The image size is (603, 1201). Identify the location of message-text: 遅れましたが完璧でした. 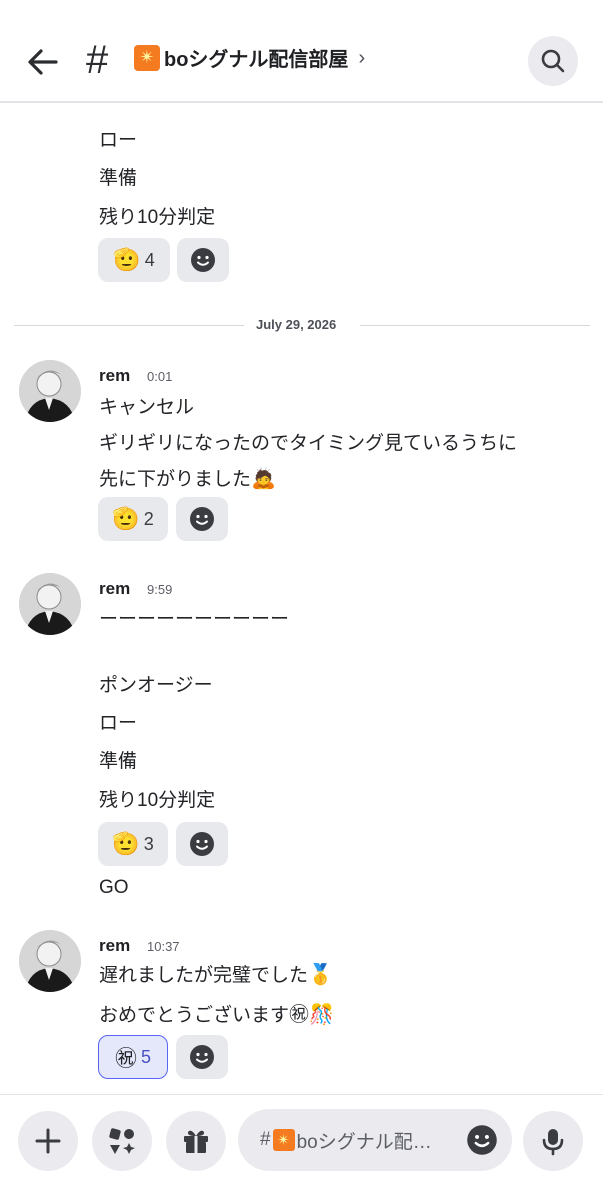
(204, 975).